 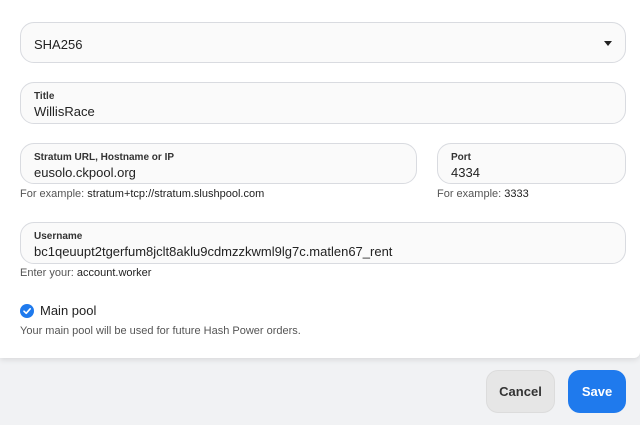 I want to click on port-value: 4334, so click(x=465, y=172).